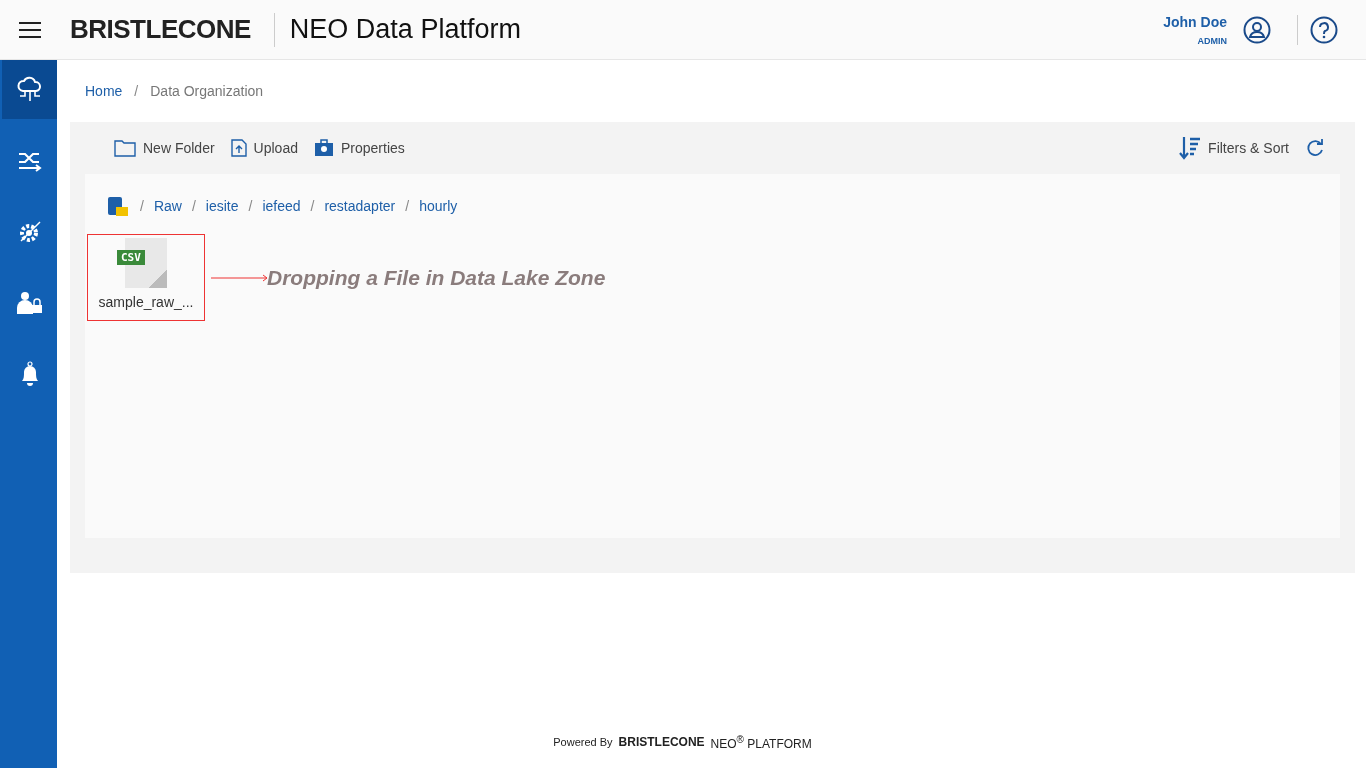 The width and height of the screenshot is (1366, 768). I want to click on path-link: iesite, so click(222, 206).